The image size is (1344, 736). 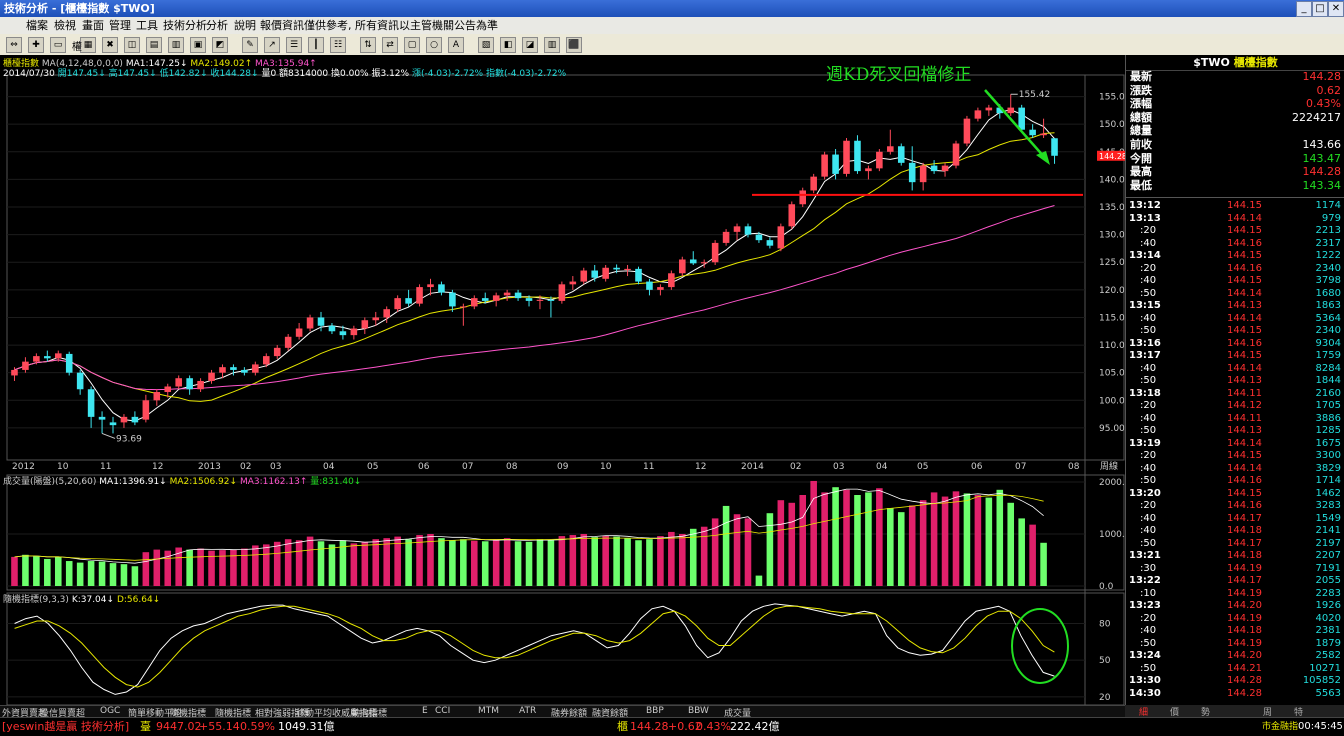 What do you see at coordinates (1328, 455) in the screenshot?
I see `tick-volume: 3300` at bounding box center [1328, 455].